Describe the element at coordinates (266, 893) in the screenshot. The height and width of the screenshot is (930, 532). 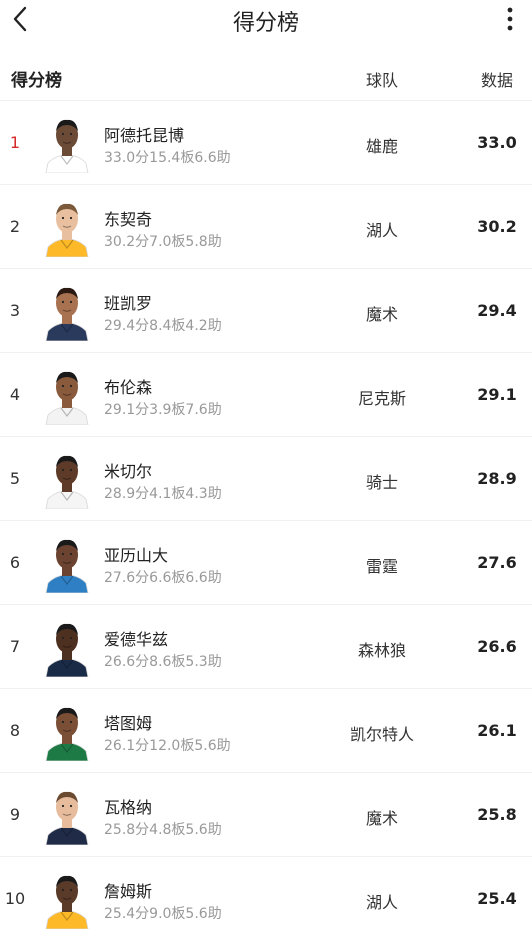
I see `player-row: 10 詹姆斯 25.4分9.0板5.6助 湖人 25.4` at that location.